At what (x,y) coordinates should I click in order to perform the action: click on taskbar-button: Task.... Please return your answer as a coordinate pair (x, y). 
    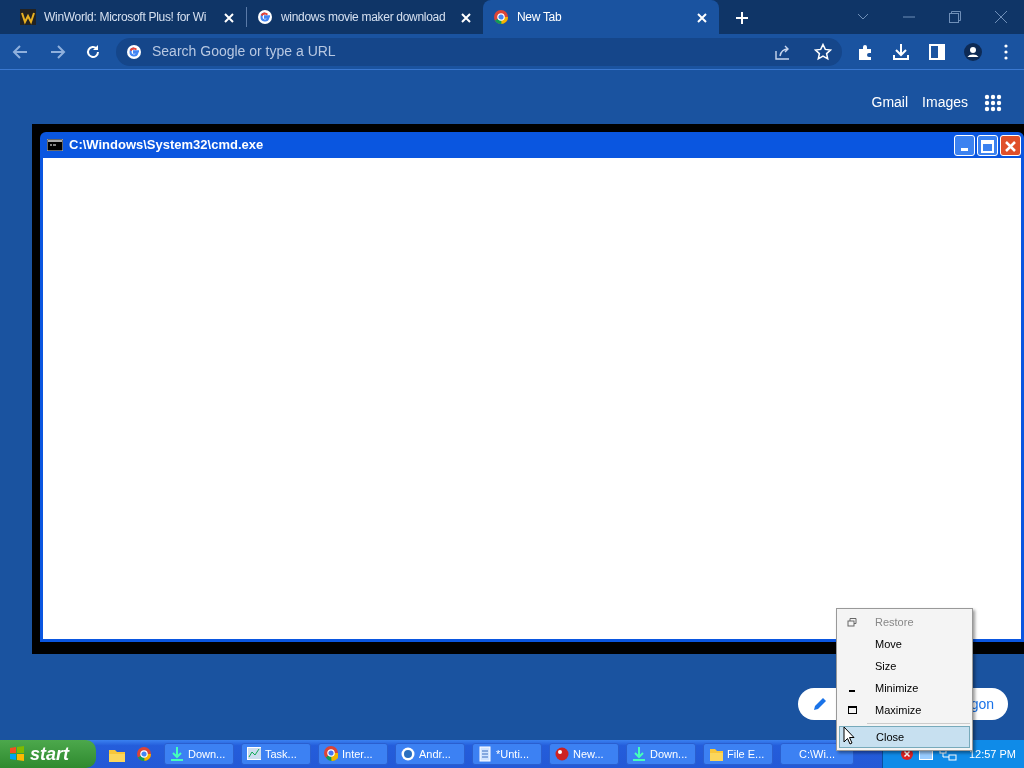
    Looking at the image, I should click on (276, 754).